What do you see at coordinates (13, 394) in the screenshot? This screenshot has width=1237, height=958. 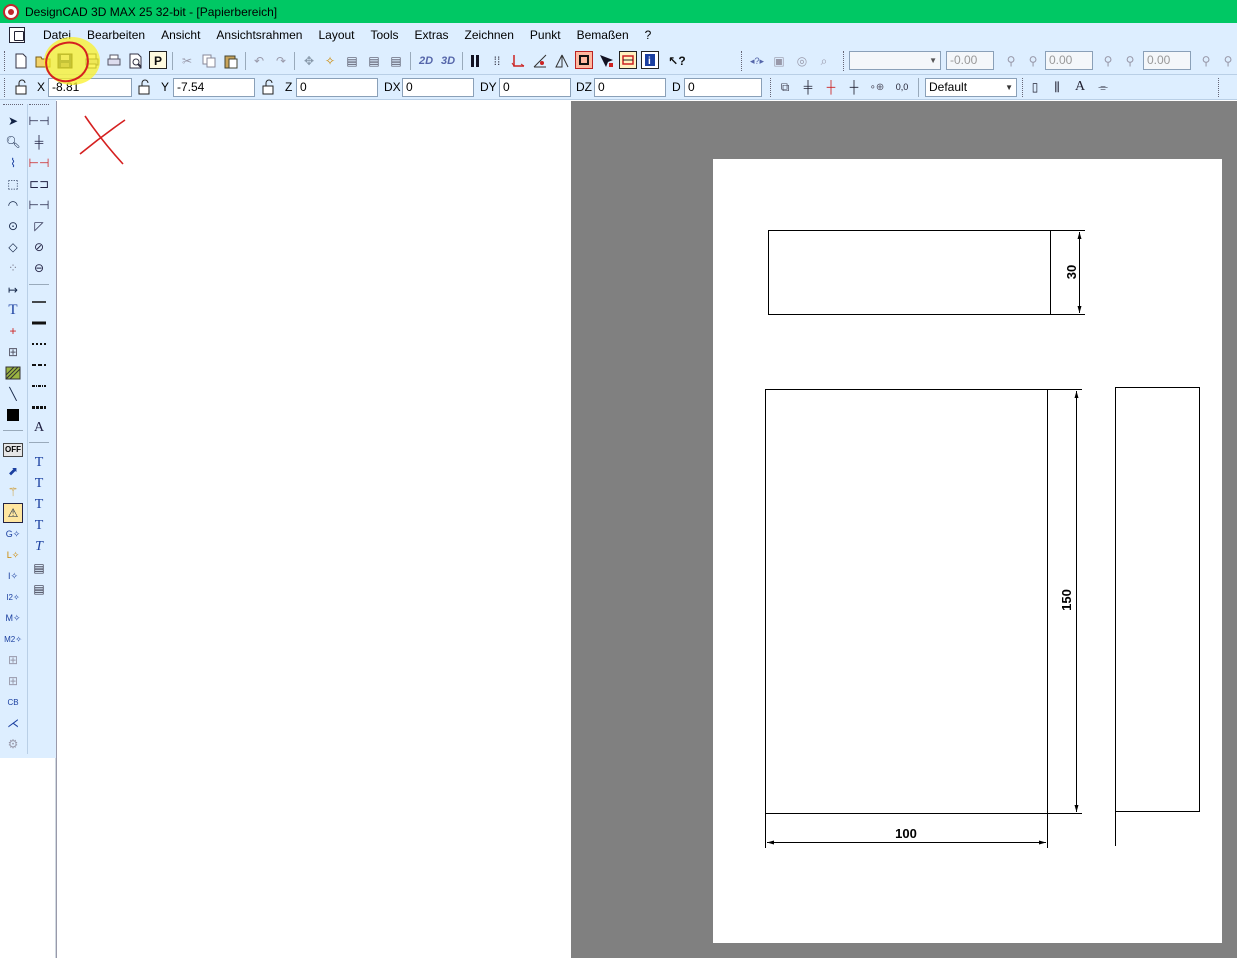 I see `line-tool-icon: ╲` at bounding box center [13, 394].